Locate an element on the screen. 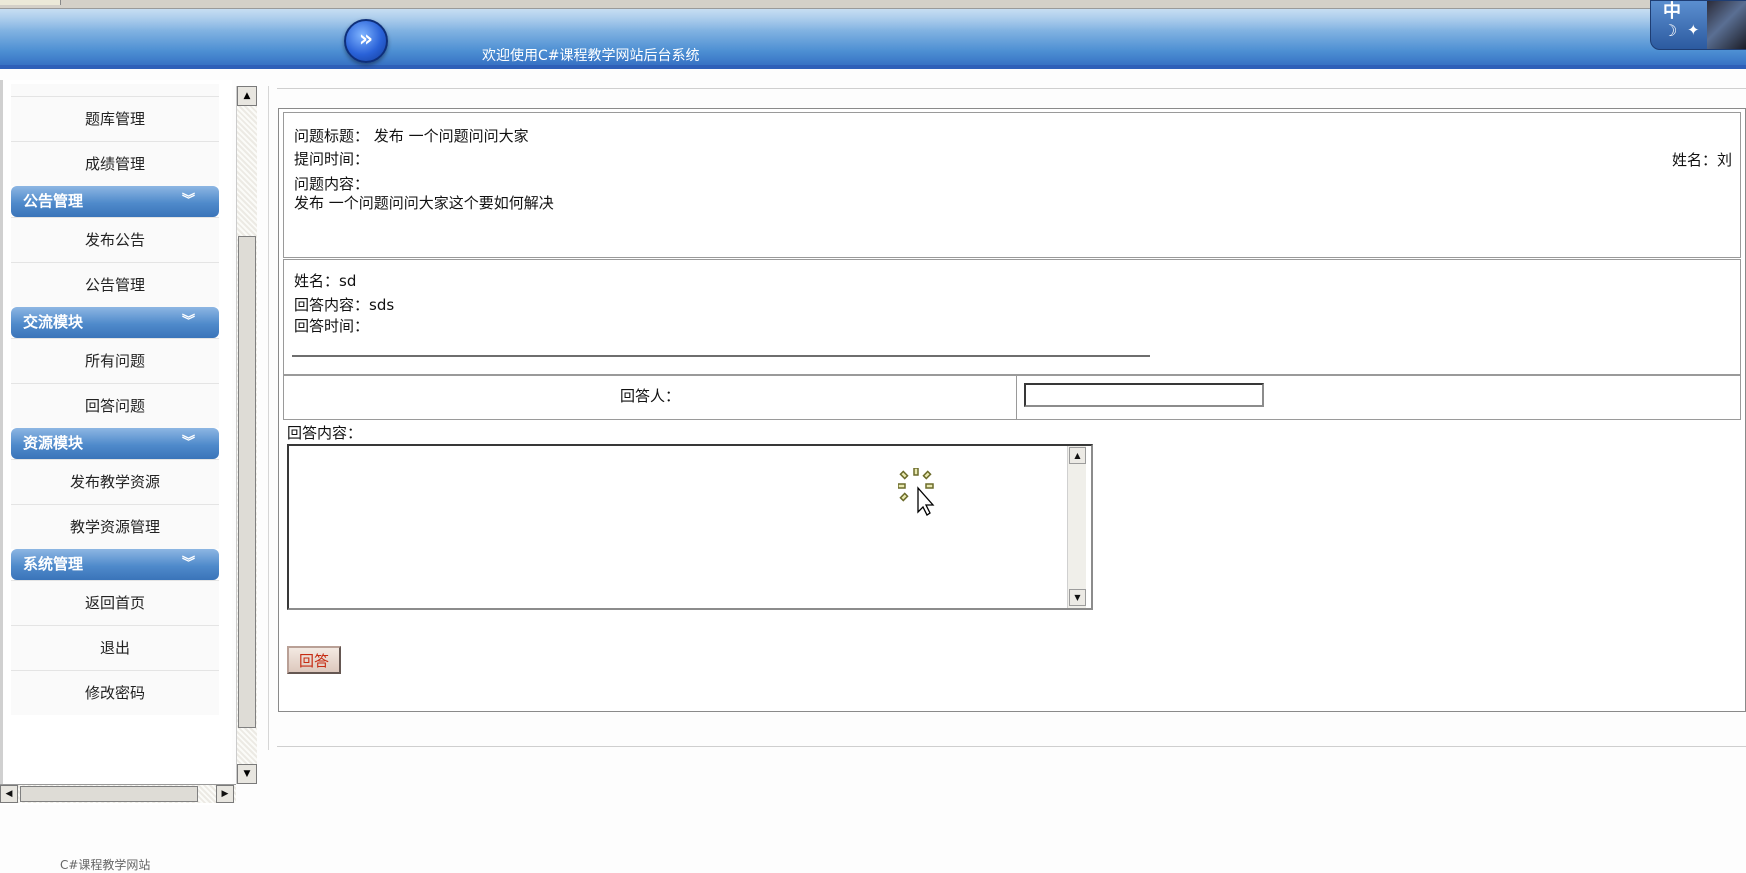  question-content-label: 问题内容： is located at coordinates (332, 184).